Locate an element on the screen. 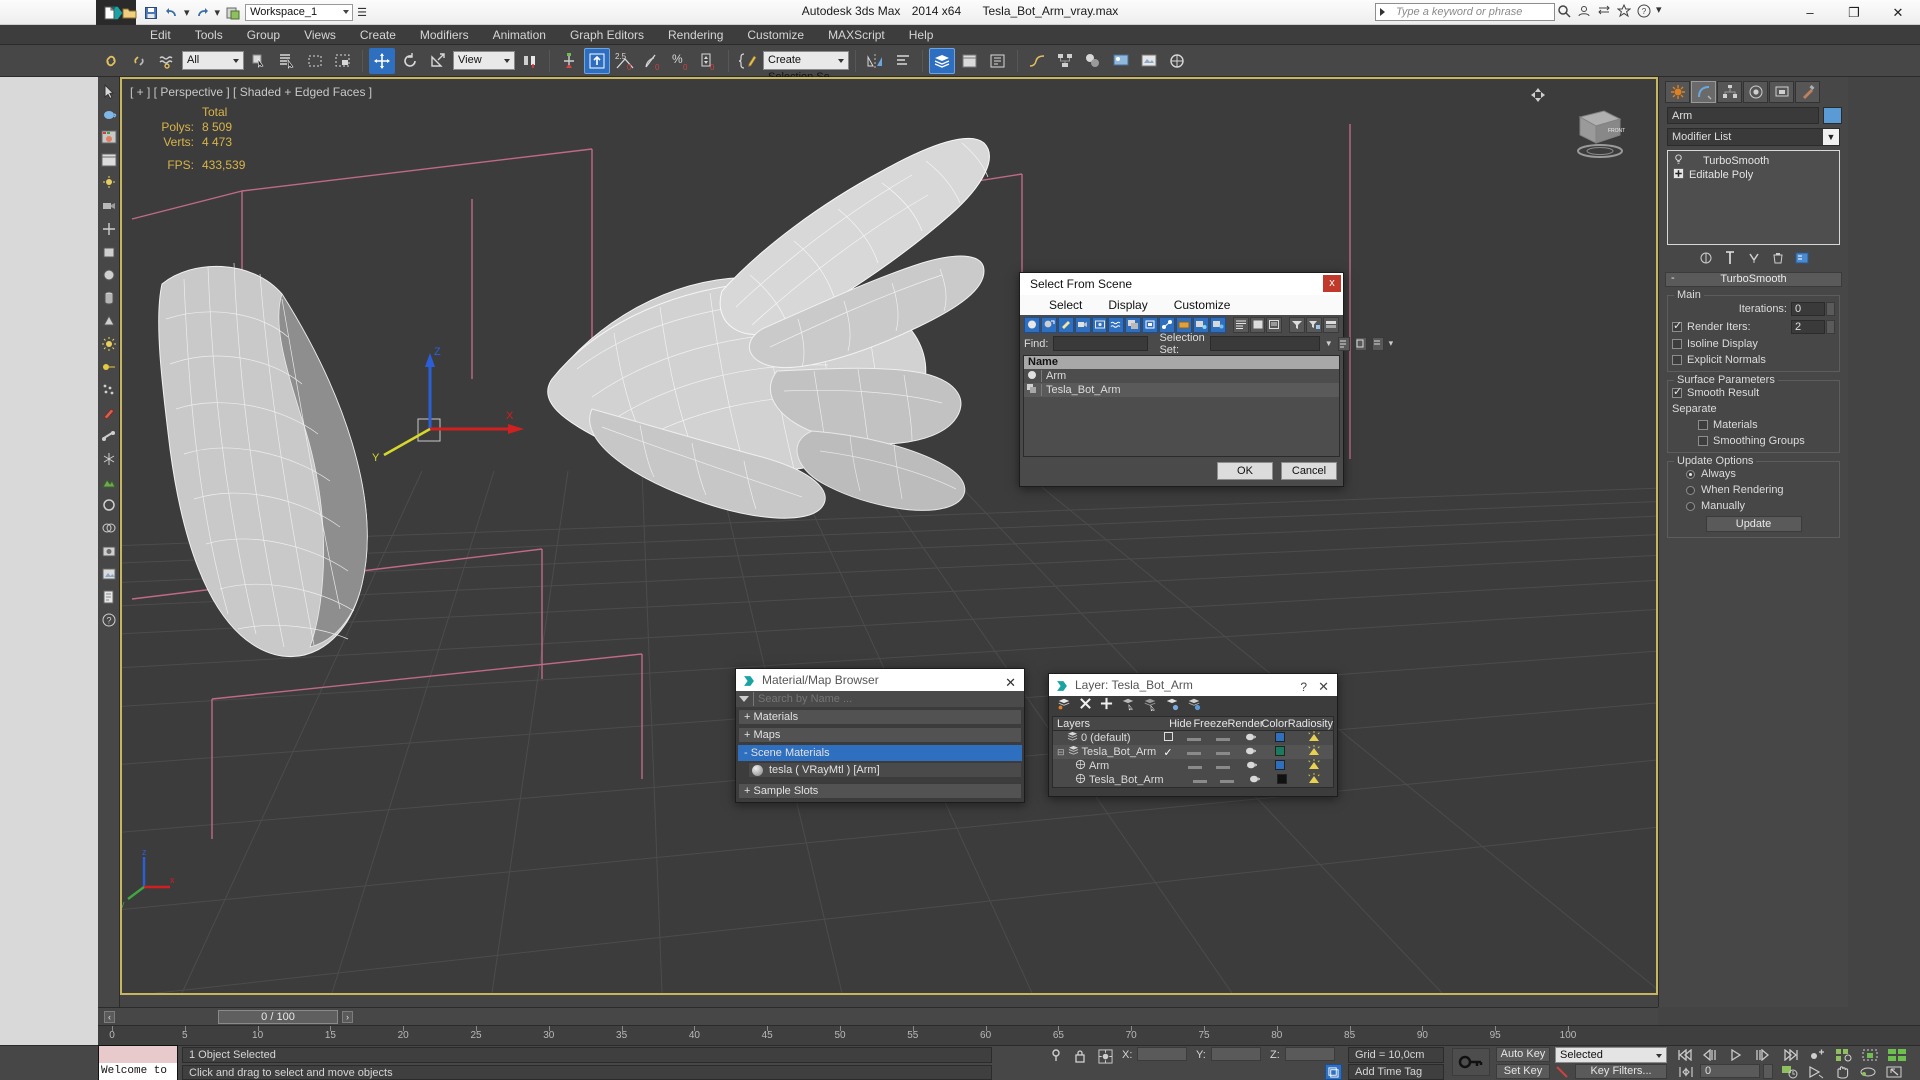  camera-tool-icon is located at coordinates (109, 206).